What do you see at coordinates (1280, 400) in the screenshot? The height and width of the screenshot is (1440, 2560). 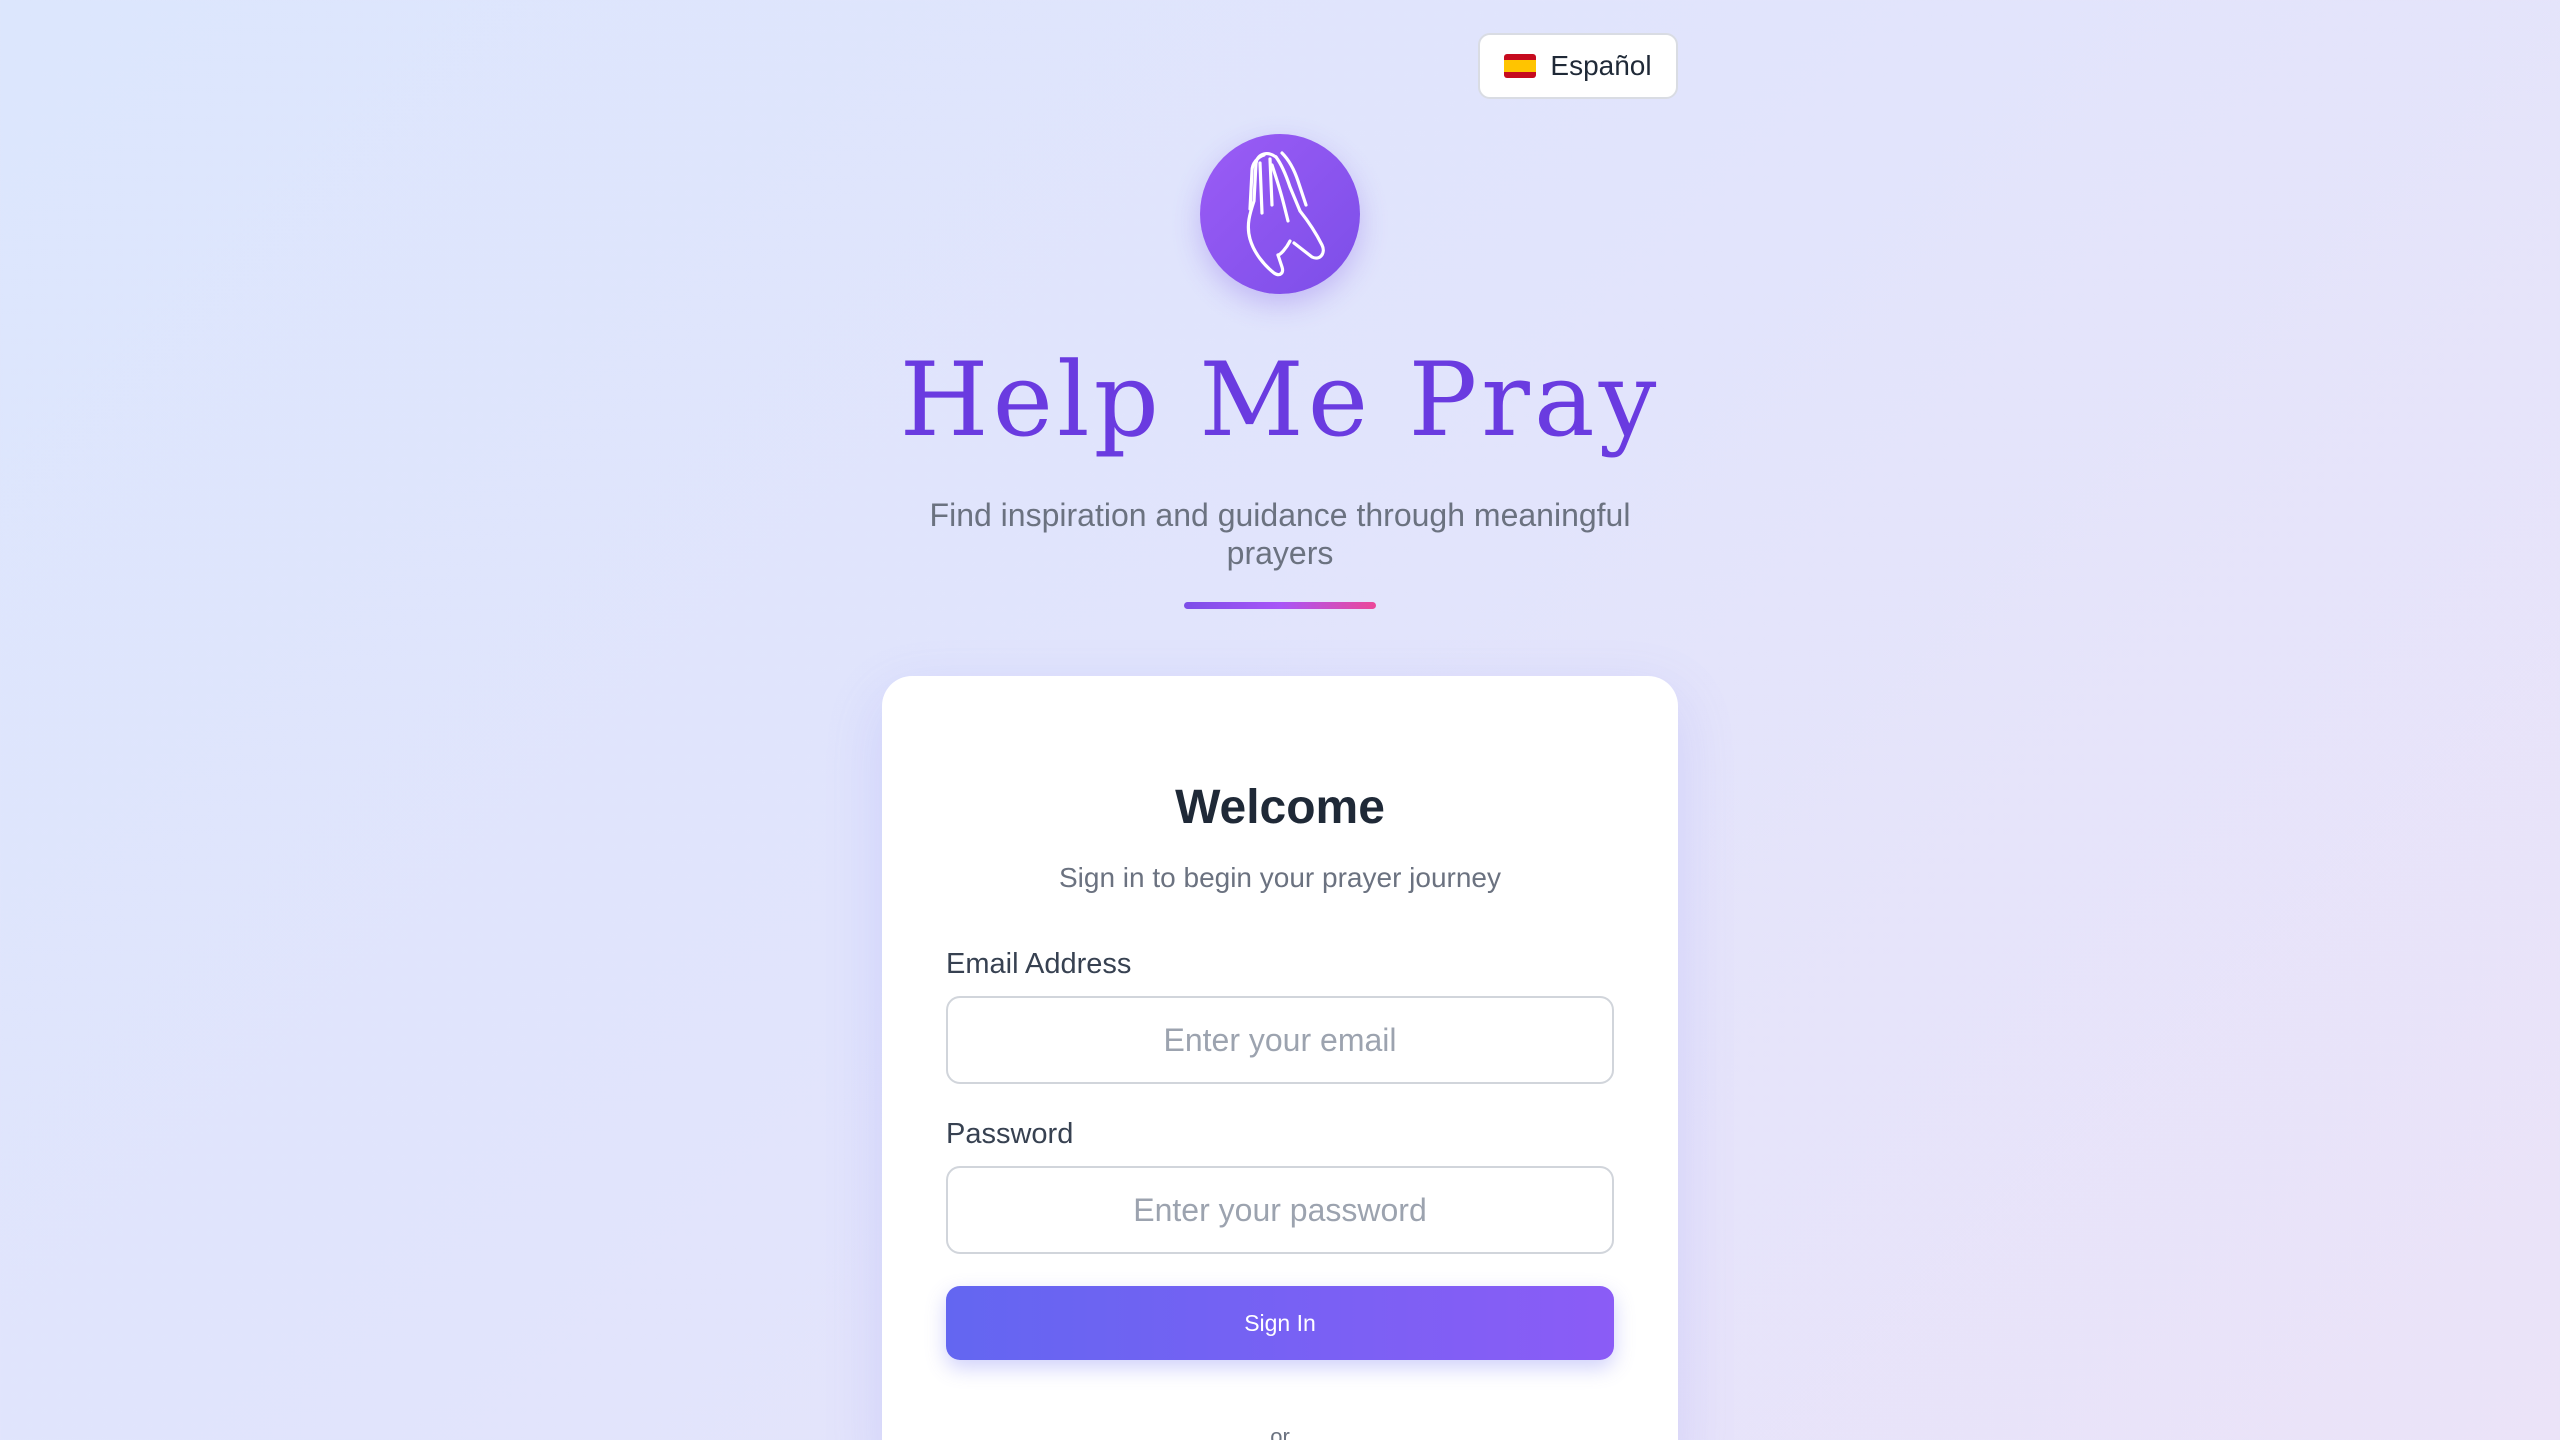 I see `app-title: Help Me Pray` at bounding box center [1280, 400].